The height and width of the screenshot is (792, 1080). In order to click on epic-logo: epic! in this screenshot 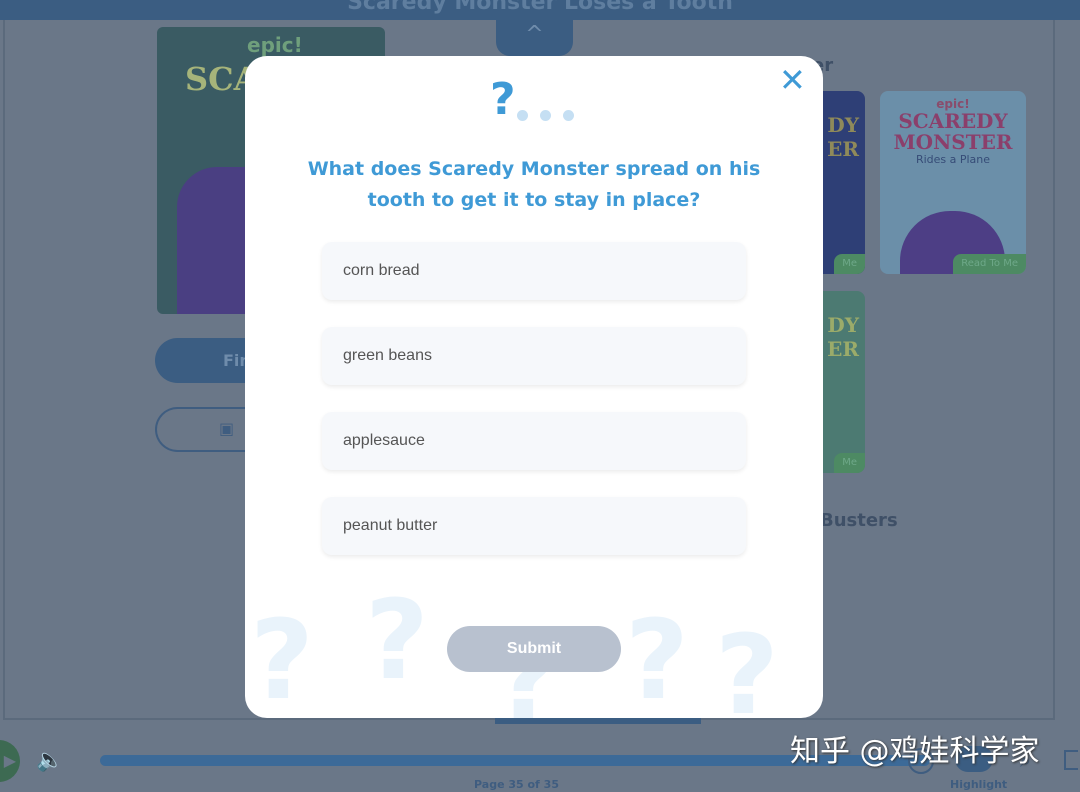, I will do `click(275, 45)`.